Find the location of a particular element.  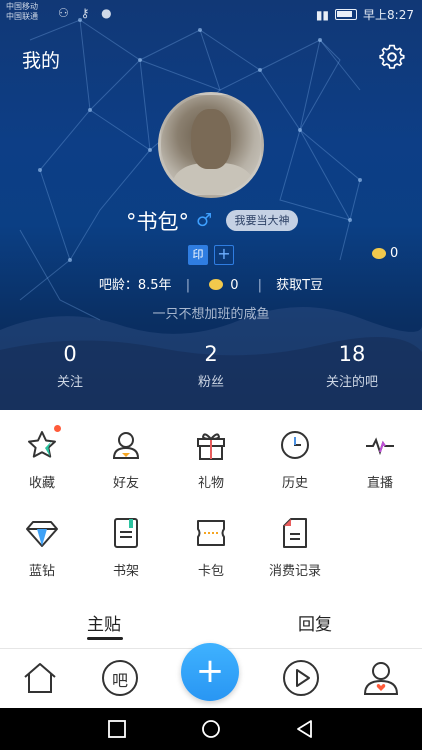

status-bar: 中国移动 中国联通 ⚇ ⚷ ● ▮▮ 早上8:27 is located at coordinates (211, 15).